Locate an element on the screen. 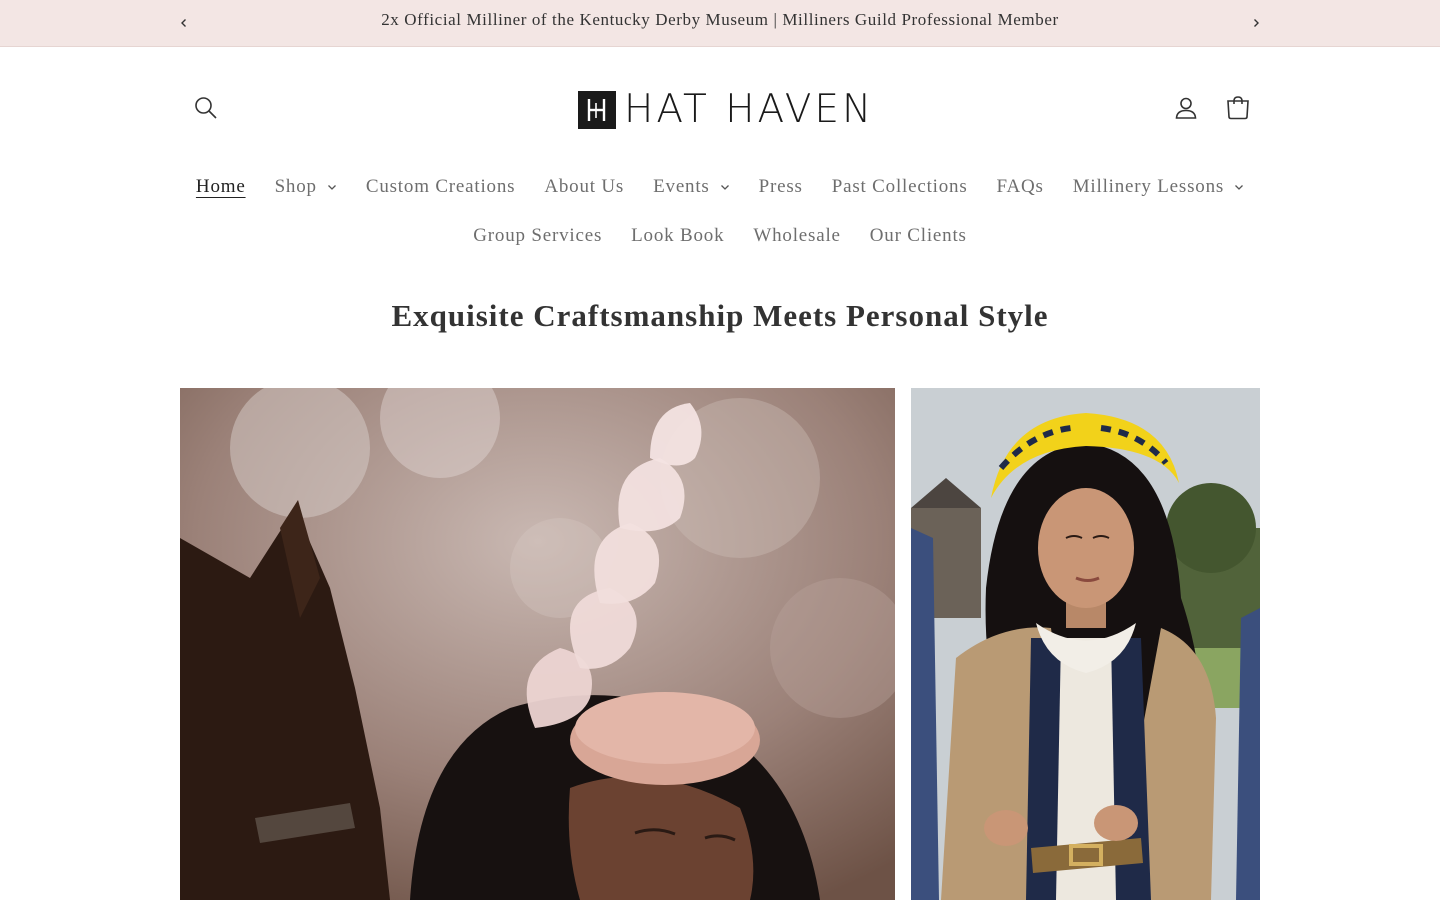 Image resolution: width=1440 pixels, height=900 pixels. nav-item-label: Home is located at coordinates (220, 186).